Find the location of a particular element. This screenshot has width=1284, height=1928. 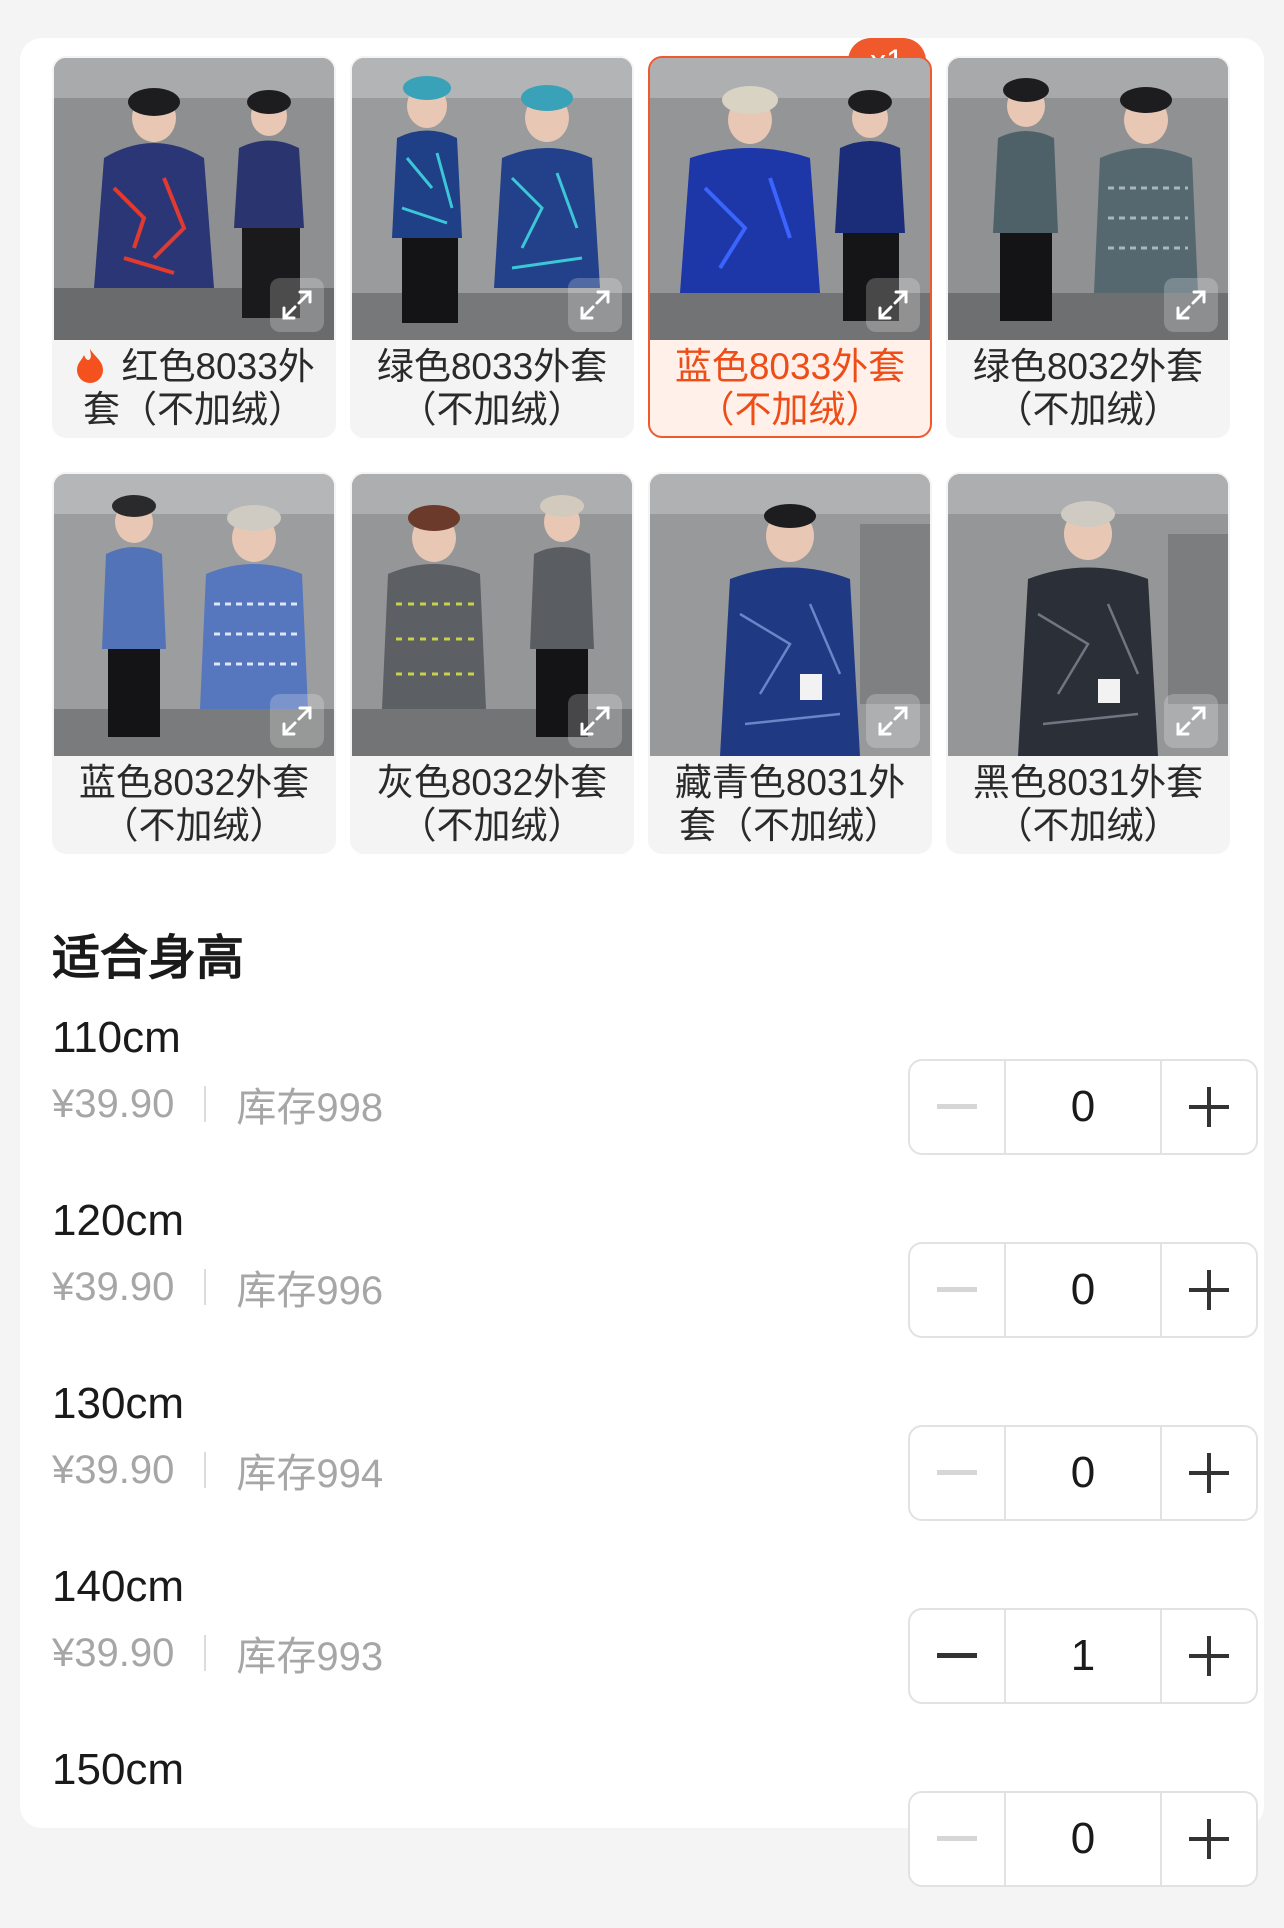

variant-card-navy-8031: 藏青色8031外套（不加绒） is located at coordinates (790, 663).